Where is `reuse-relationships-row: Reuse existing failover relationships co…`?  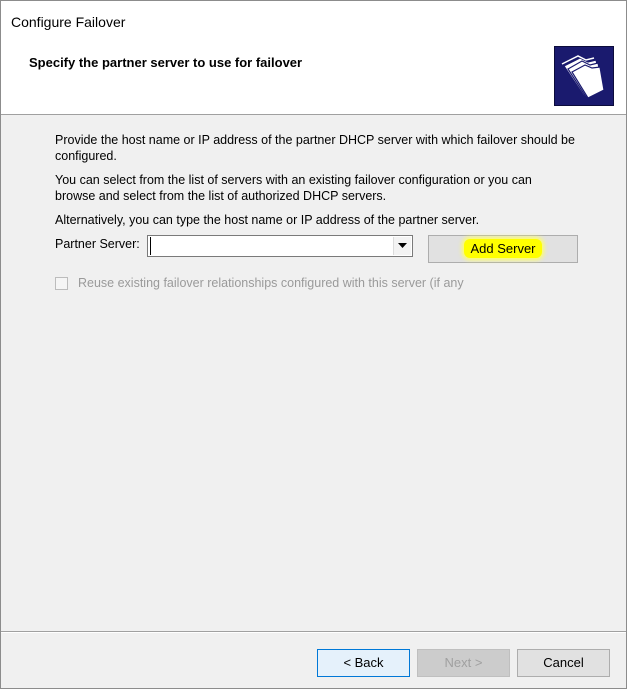
reuse-relationships-row: Reuse existing failover relationships co… is located at coordinates (290, 284).